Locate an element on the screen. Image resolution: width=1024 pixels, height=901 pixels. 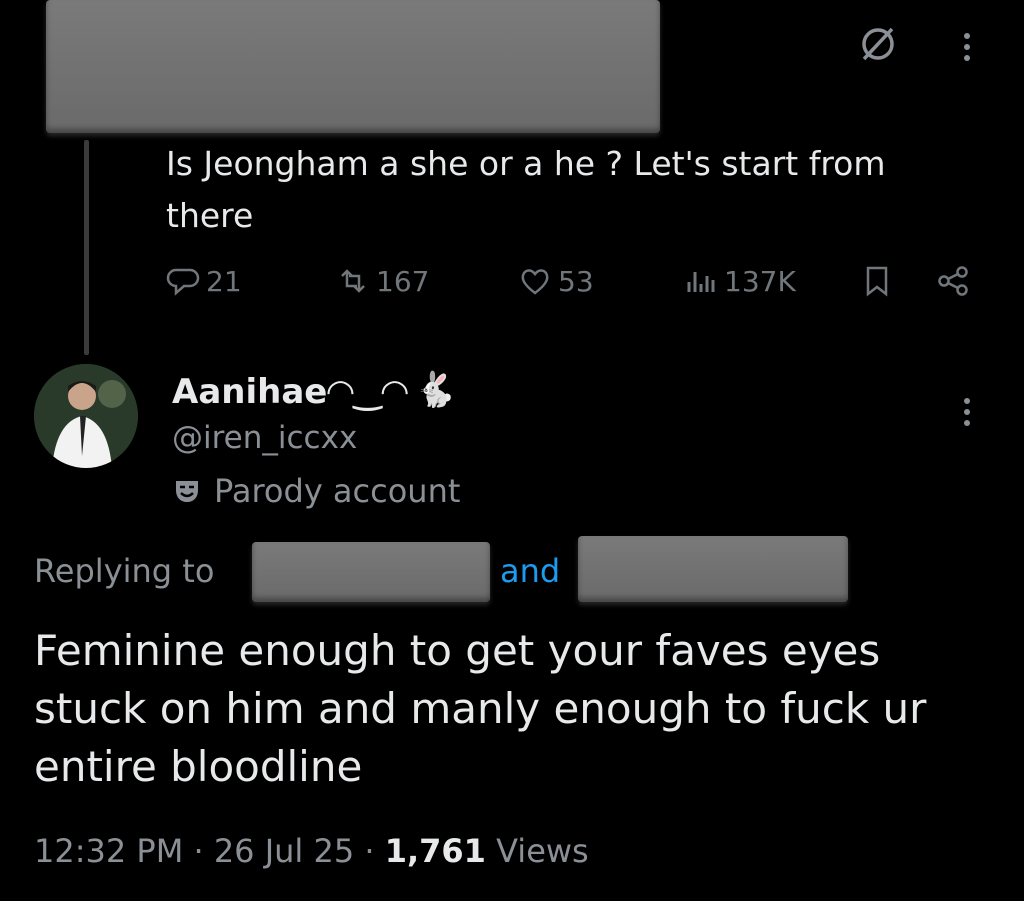
views-count: 137K is located at coordinates (760, 281).